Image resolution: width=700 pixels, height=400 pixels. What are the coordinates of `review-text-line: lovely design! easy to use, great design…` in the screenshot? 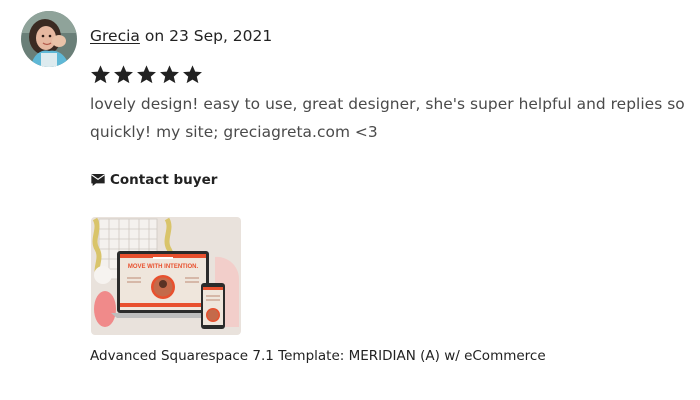 It's located at (387, 104).